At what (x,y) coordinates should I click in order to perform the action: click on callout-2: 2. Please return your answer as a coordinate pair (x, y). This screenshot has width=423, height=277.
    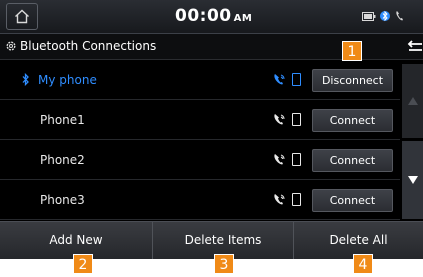
    Looking at the image, I should click on (83, 264).